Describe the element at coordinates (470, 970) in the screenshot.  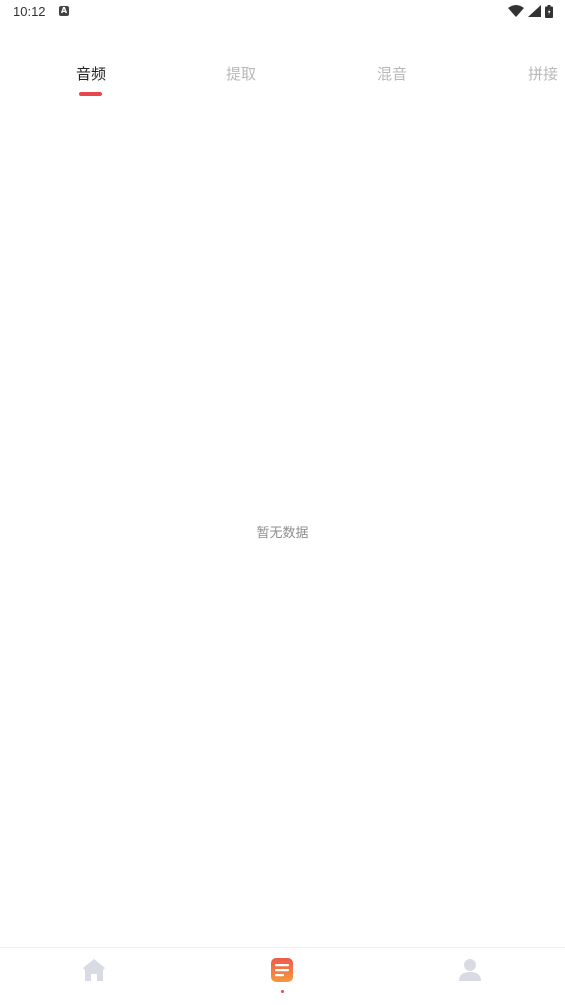
I see `user-icon` at that location.